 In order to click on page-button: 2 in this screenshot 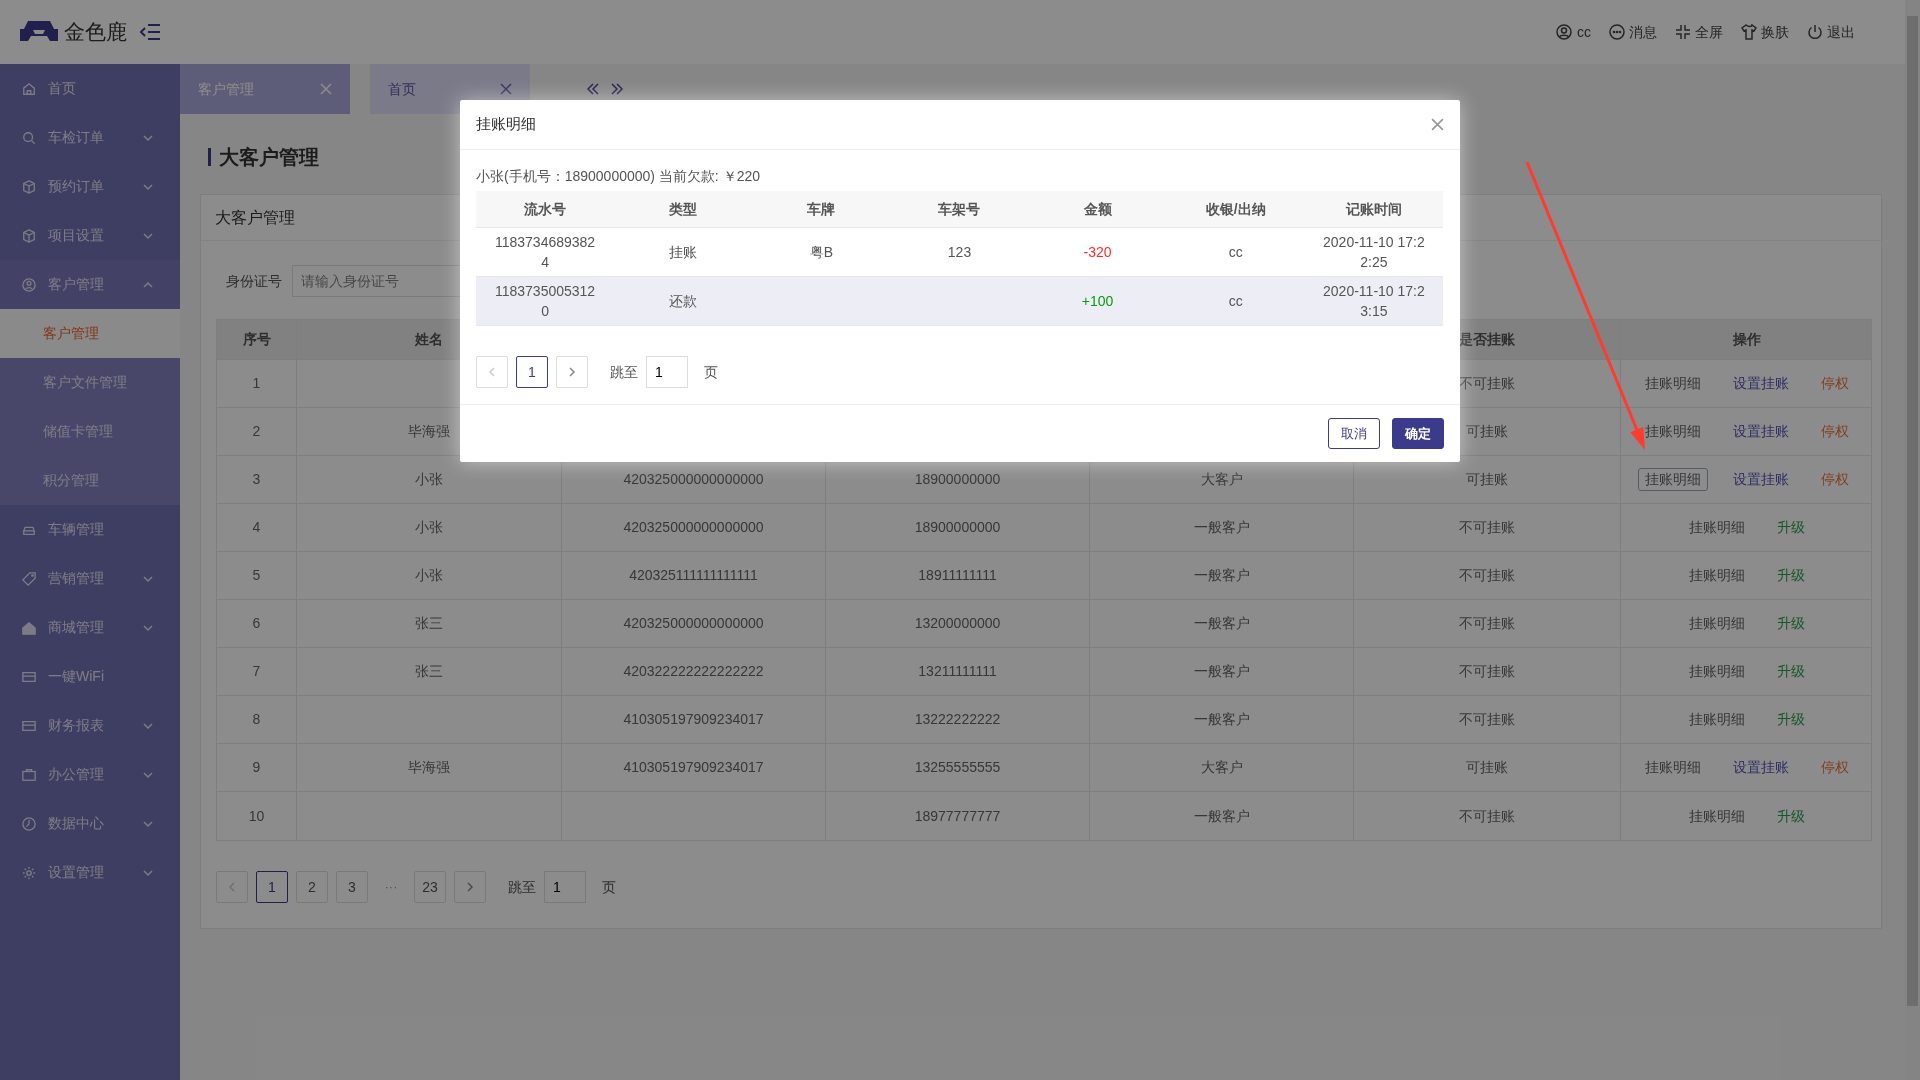, I will do `click(312, 887)`.